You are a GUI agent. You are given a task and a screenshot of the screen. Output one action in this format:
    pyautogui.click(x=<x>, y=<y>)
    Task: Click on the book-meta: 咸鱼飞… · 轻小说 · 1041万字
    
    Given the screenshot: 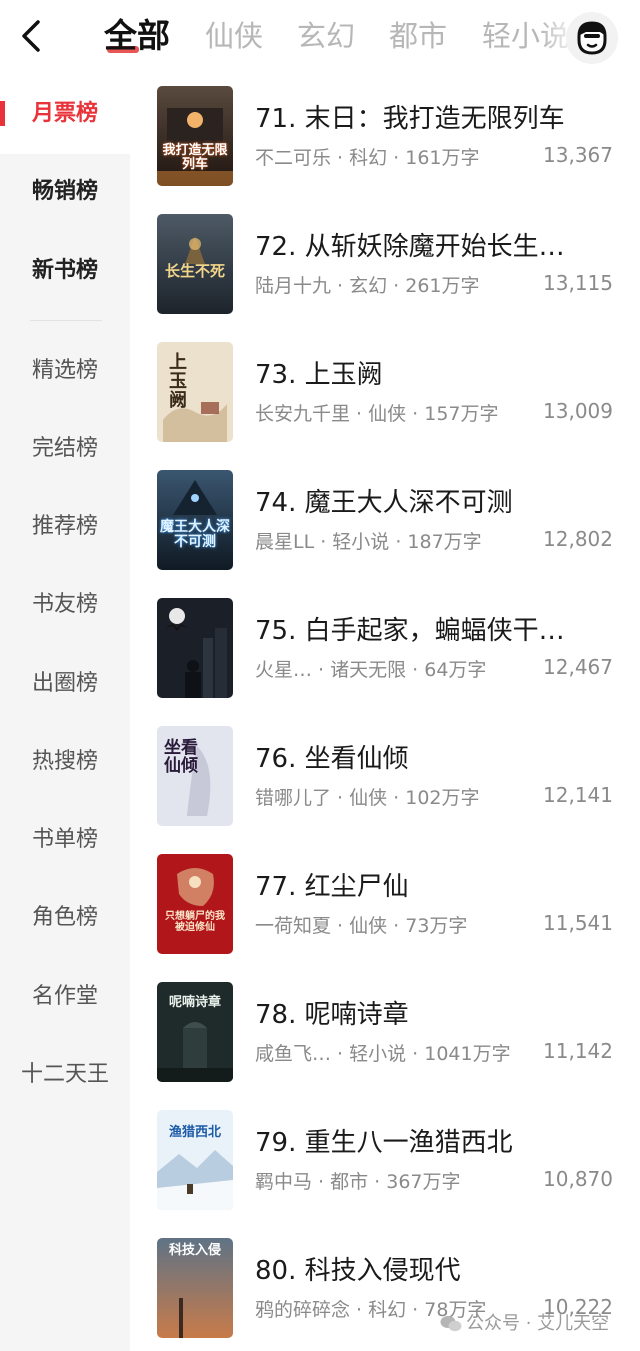 What is the action you would take?
    pyautogui.click(x=383, y=1054)
    